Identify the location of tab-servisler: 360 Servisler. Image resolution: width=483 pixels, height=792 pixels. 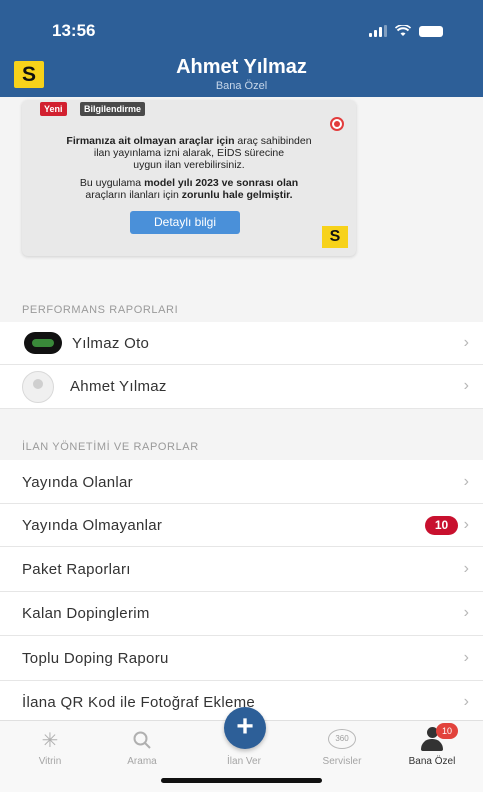
(342, 748).